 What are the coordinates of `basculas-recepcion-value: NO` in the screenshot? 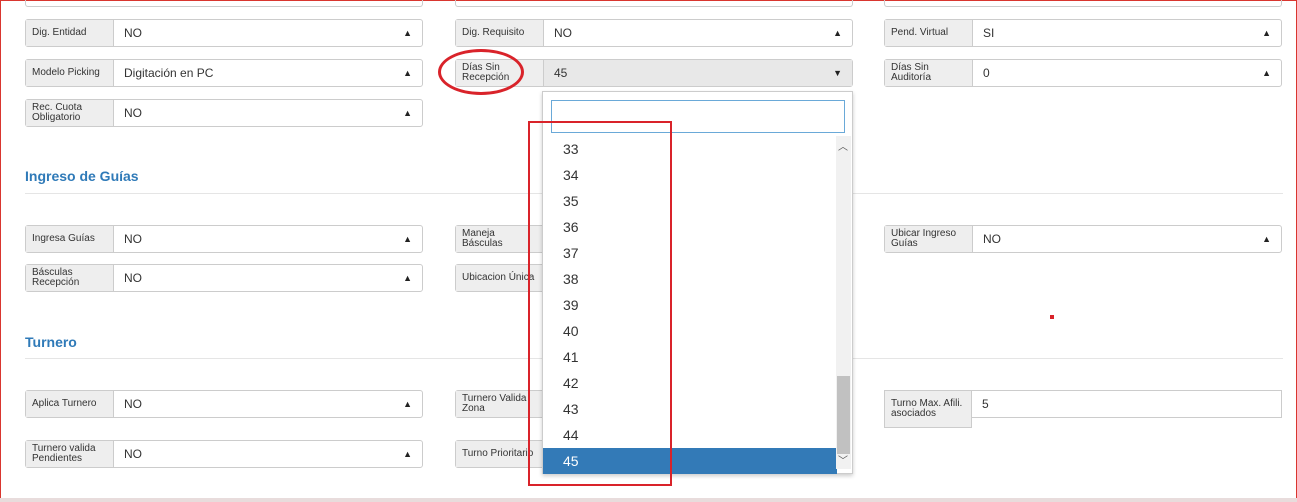 It's located at (133, 278).